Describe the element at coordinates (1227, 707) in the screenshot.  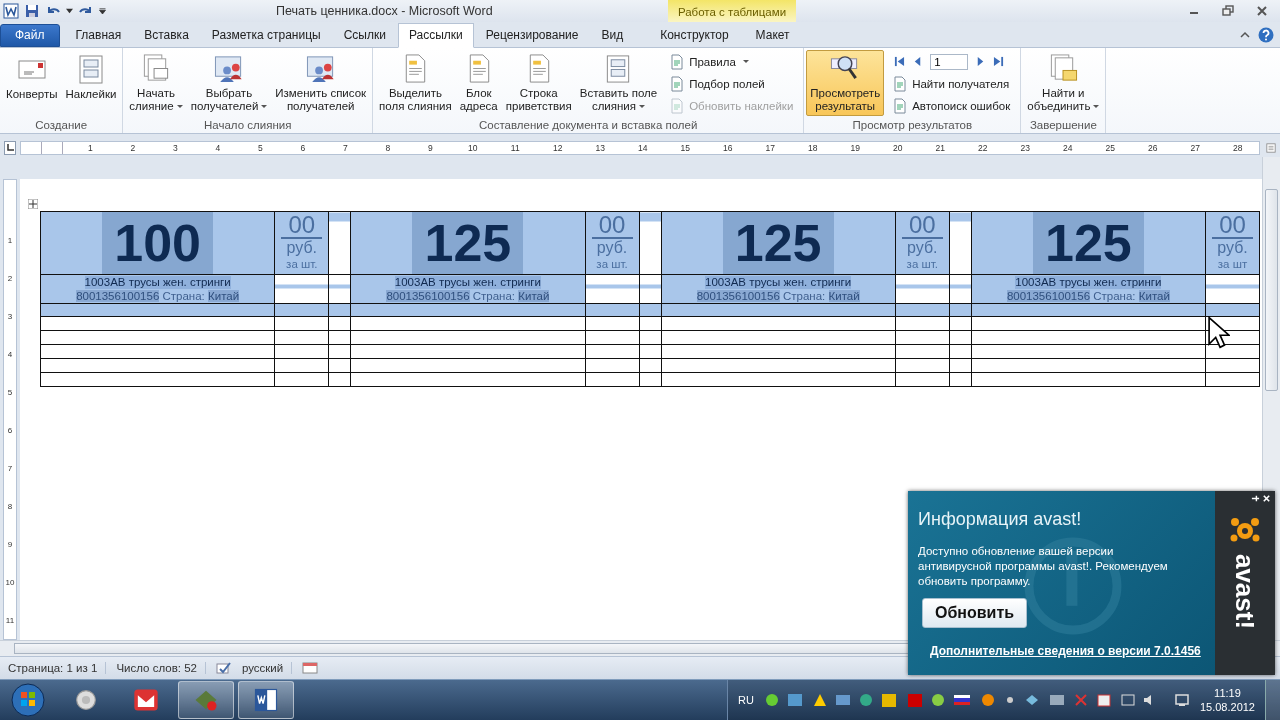
I see `clock-date: 15.08.2012` at that location.